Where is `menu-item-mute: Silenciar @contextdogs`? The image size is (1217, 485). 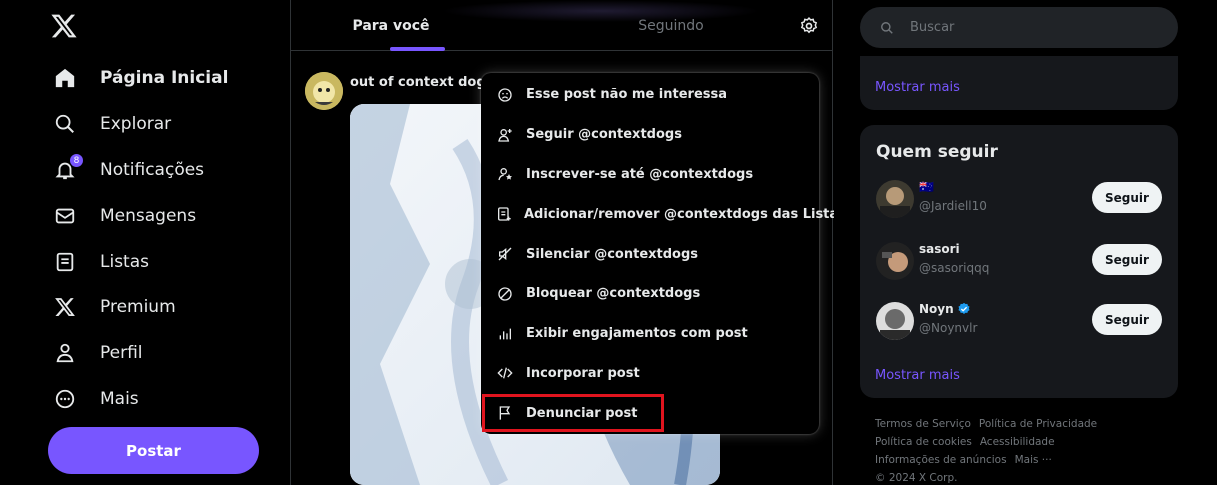 menu-item-mute: Silenciar @contextdogs is located at coordinates (650, 254).